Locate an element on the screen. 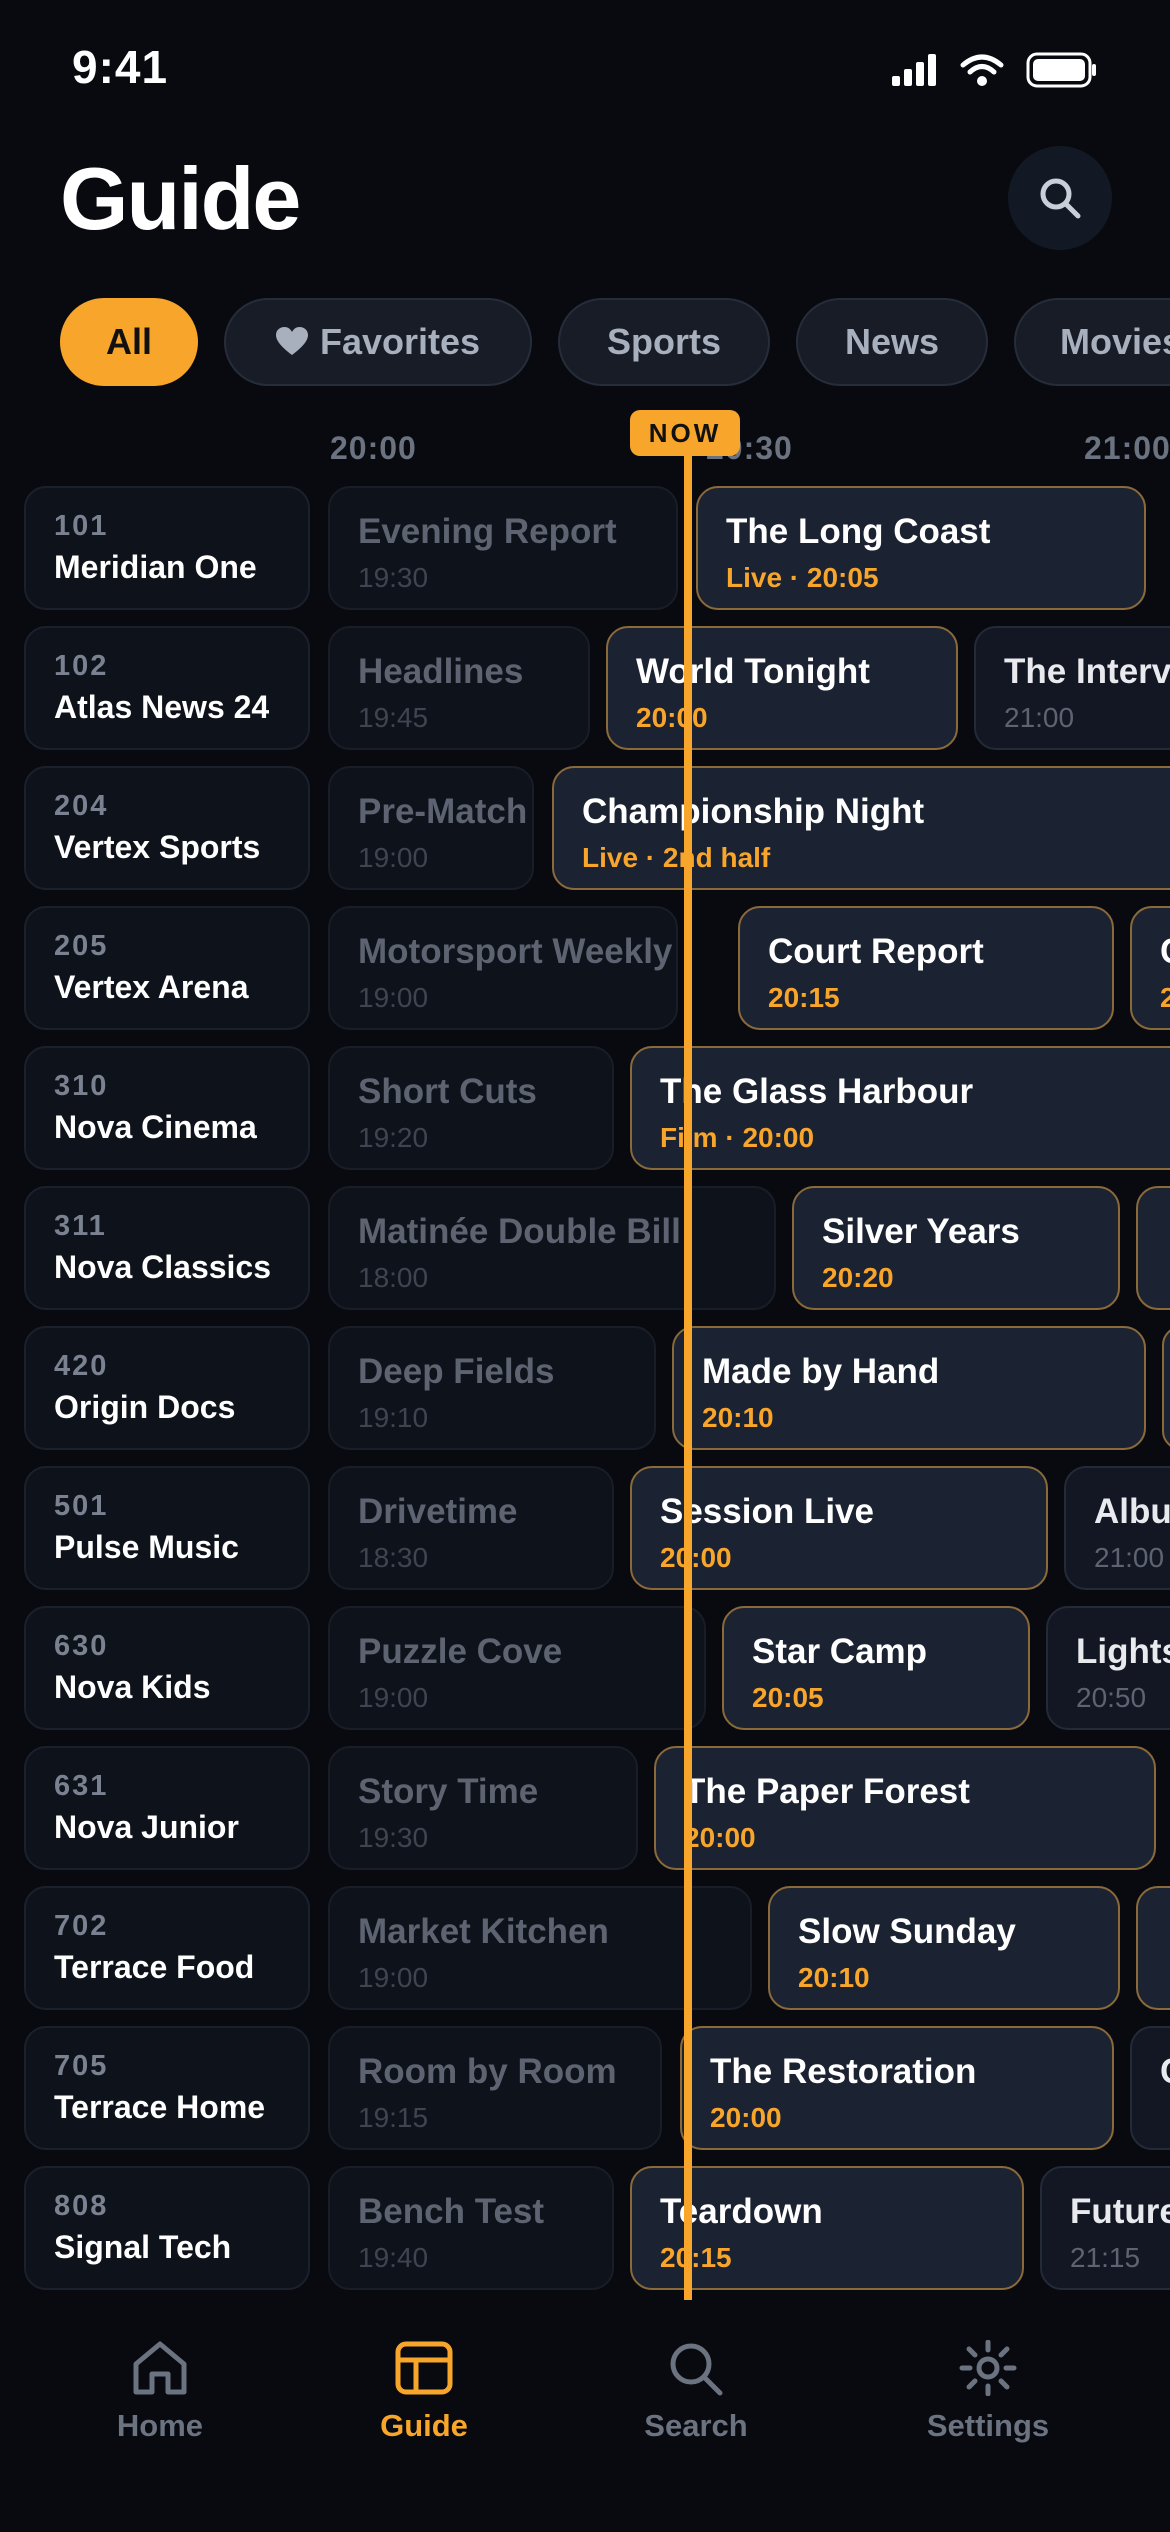 Image resolution: width=1170 pixels, height=2532 pixels. program-card: The Restoration 20:00 is located at coordinates (897, 2088).